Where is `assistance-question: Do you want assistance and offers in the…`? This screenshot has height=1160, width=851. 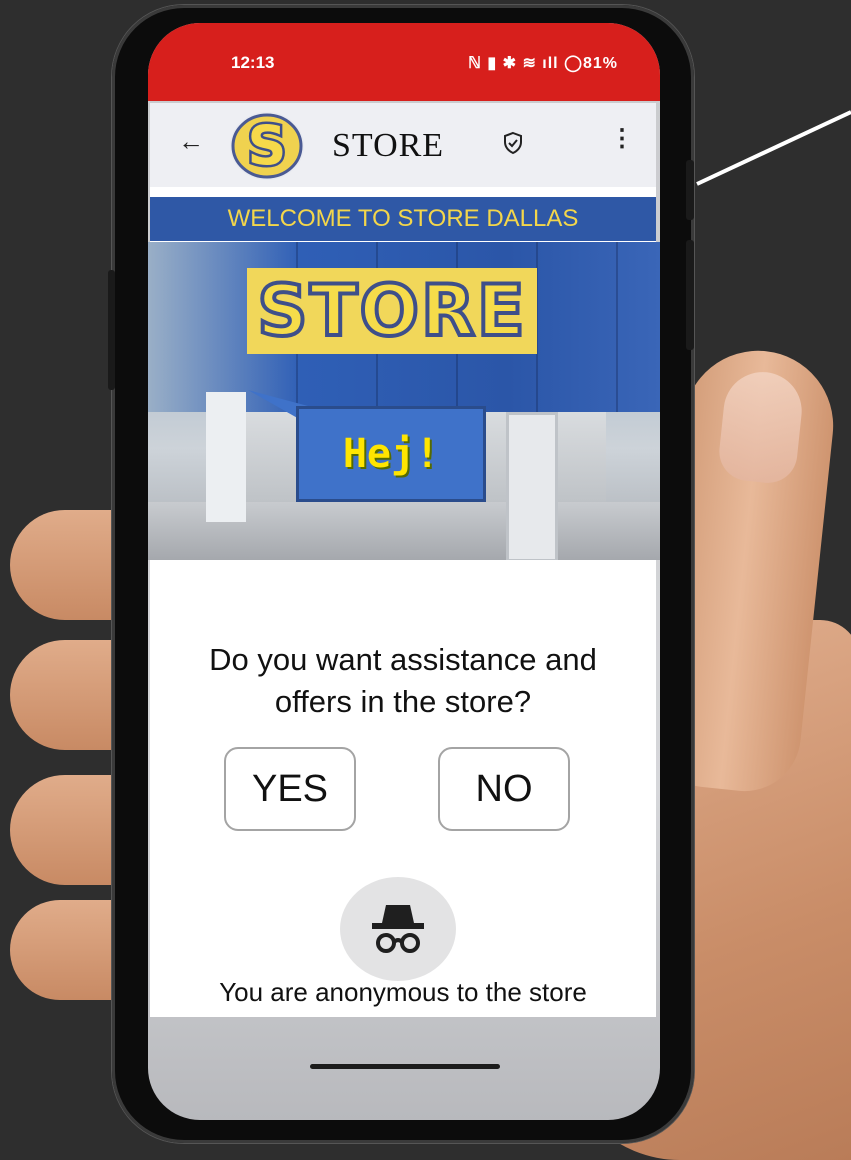
assistance-question: Do you want assistance and offers in the… is located at coordinates (403, 681).